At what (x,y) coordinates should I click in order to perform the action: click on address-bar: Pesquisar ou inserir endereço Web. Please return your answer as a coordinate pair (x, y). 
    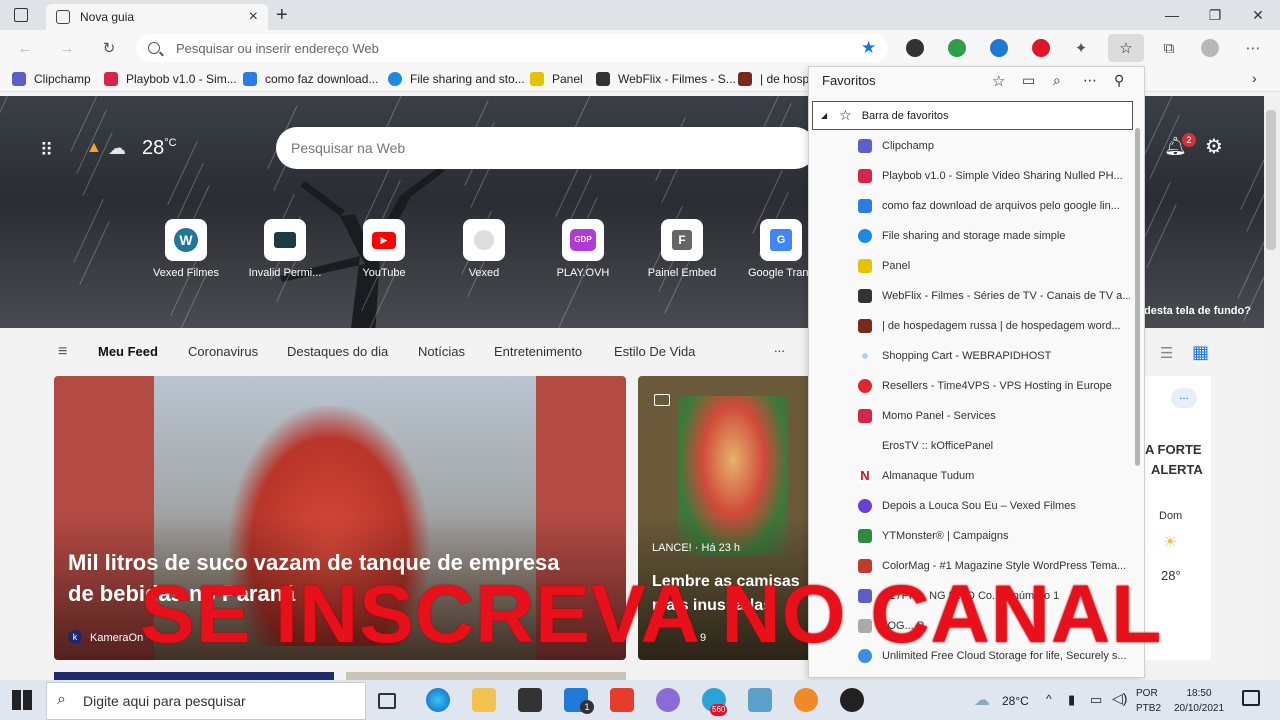
    Looking at the image, I should click on (512, 48).